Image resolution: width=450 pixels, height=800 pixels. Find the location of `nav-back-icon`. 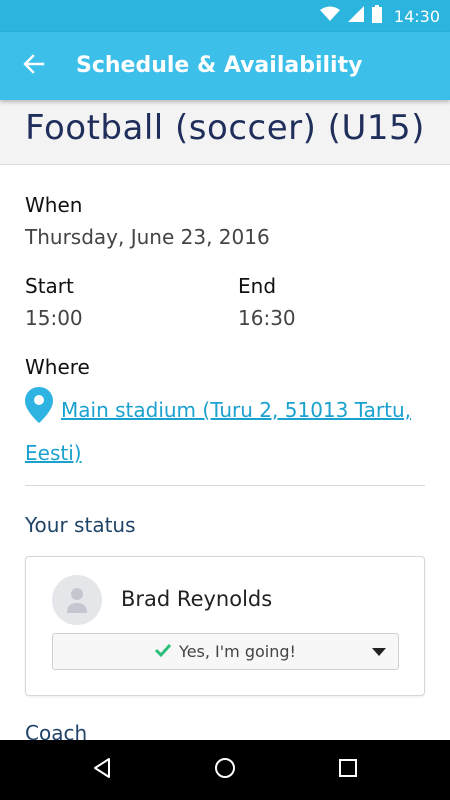

nav-back-icon is located at coordinates (102, 770).